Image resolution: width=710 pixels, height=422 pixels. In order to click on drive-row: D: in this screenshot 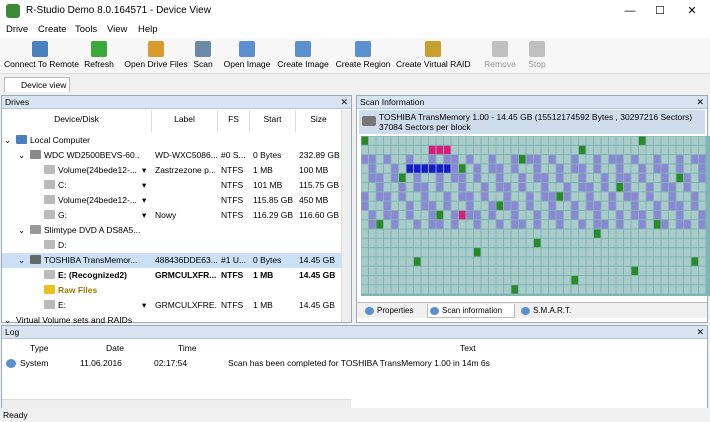, I will do `click(172, 245)`.